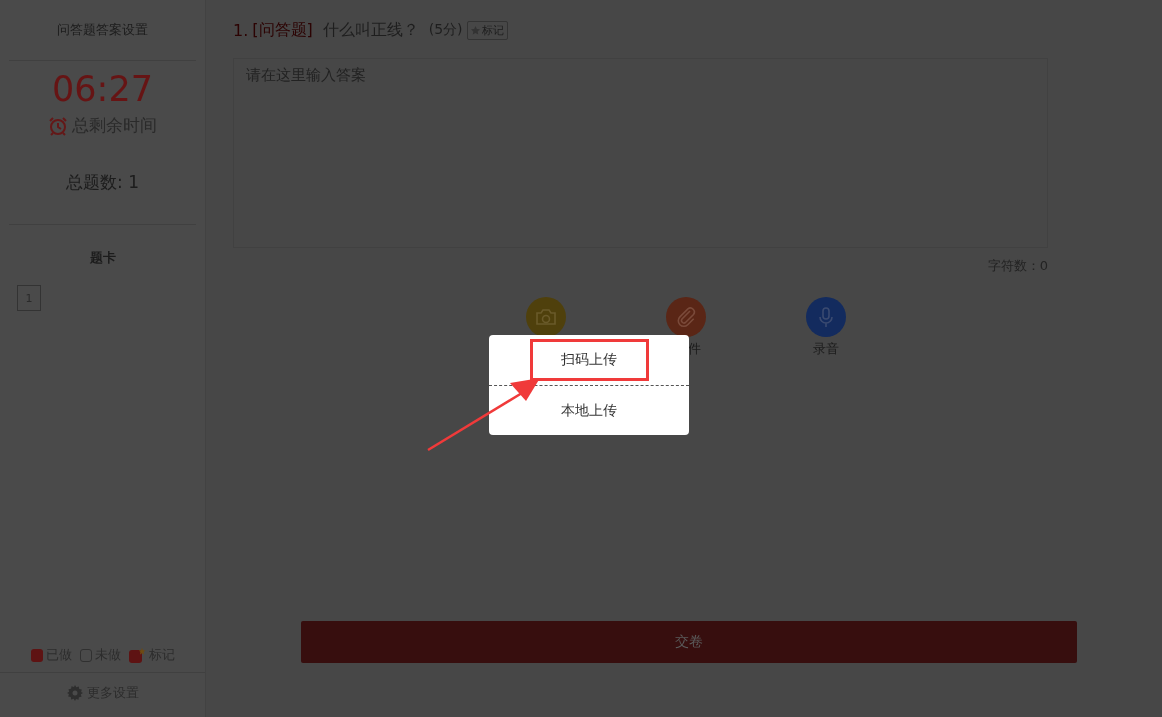 Image resolution: width=1162 pixels, height=717 pixels. I want to click on paperclip-icon, so click(686, 317).